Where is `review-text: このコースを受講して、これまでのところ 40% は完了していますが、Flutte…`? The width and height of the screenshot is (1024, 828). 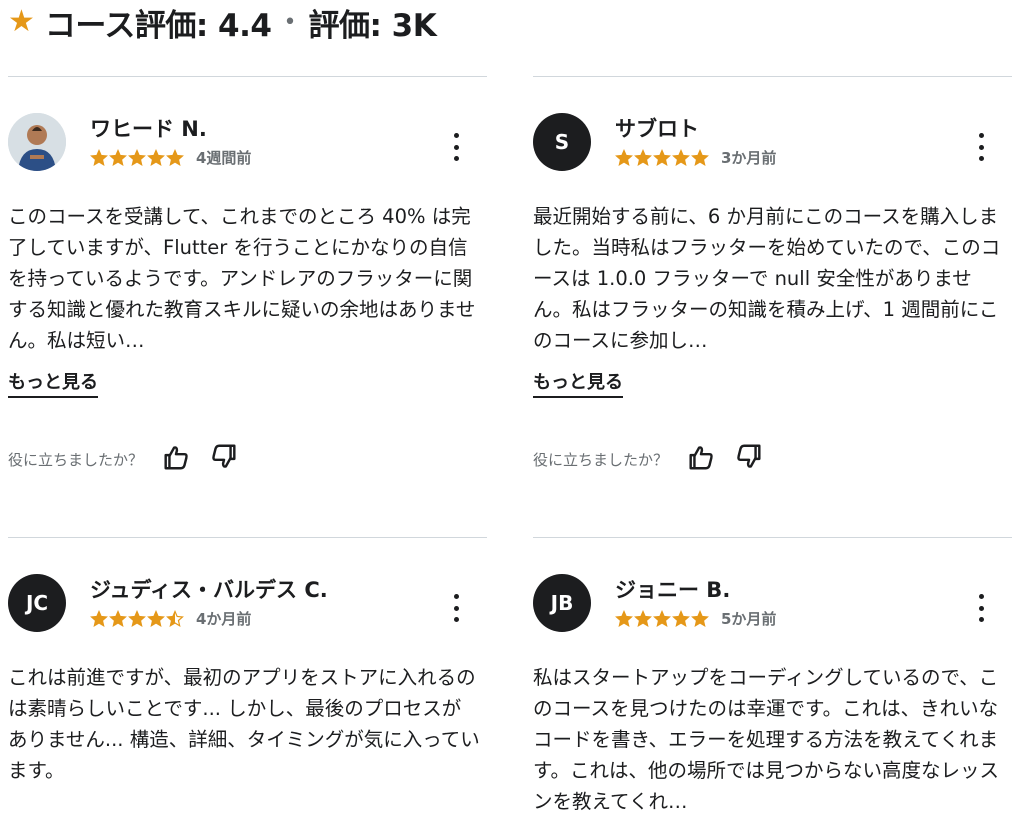
review-text: このコースを受講して、これまでのところ 40% は完了していますが、Flutte… is located at coordinates (242, 278).